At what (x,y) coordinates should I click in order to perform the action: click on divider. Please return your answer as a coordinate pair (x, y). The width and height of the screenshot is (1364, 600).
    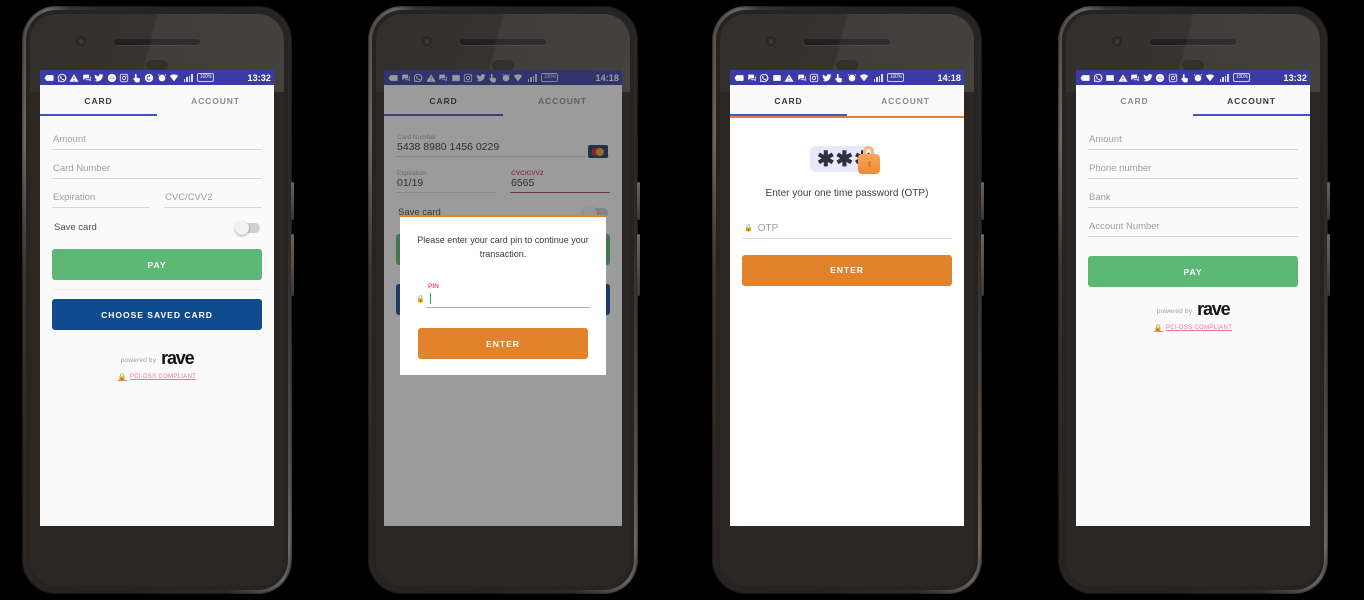
    Looking at the image, I should click on (157, 289).